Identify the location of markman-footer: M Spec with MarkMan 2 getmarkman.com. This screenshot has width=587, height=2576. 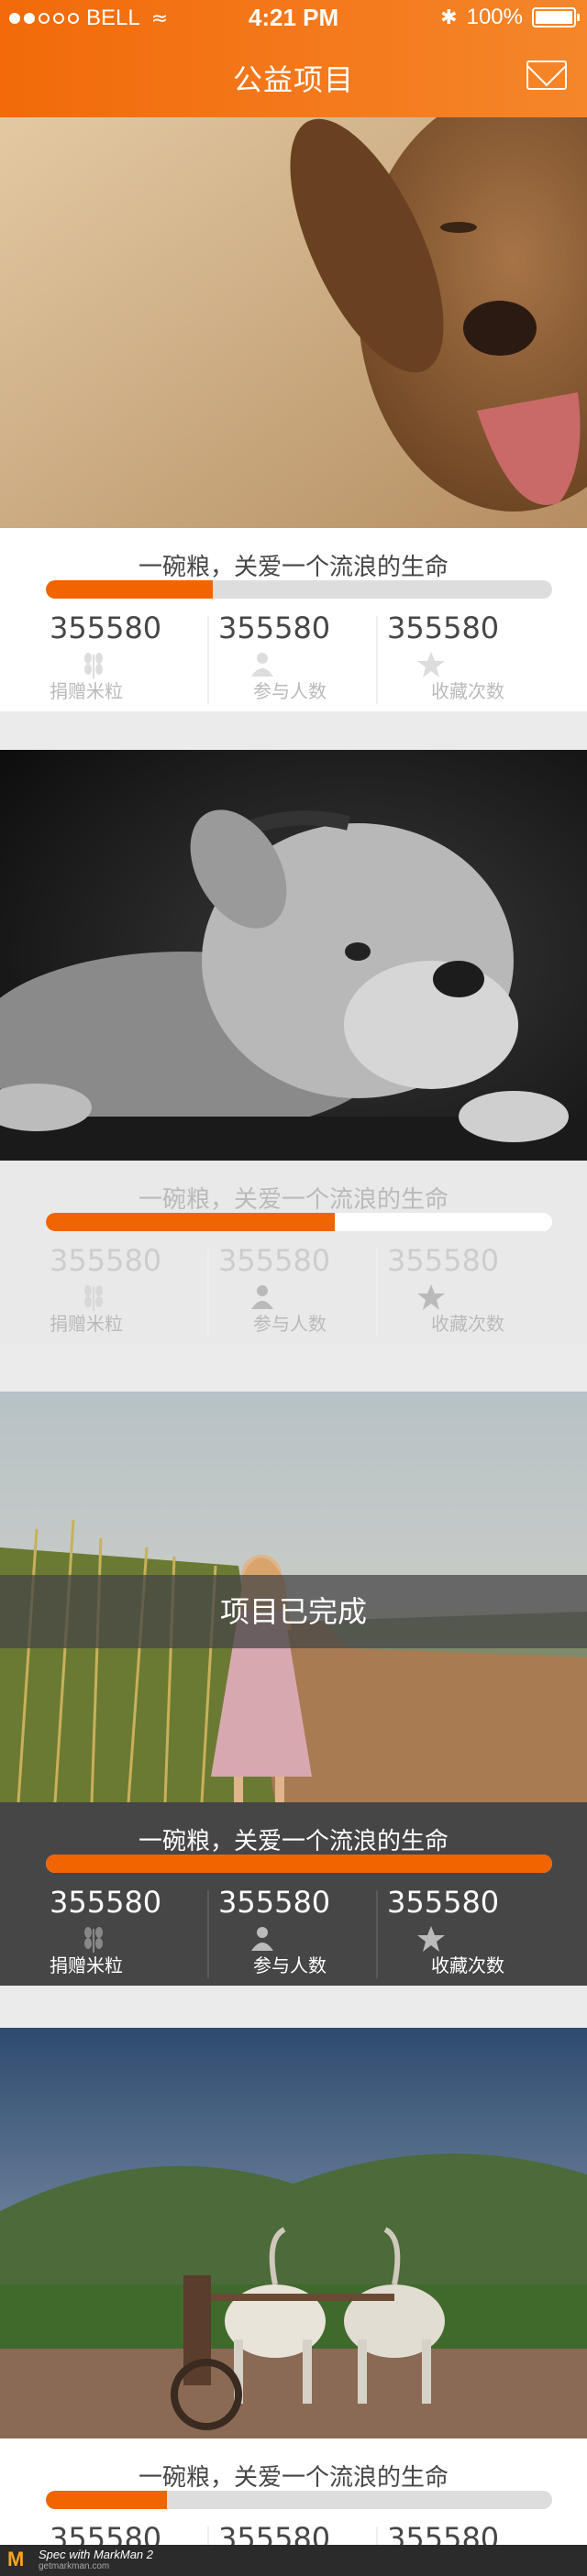
(293, 2560).